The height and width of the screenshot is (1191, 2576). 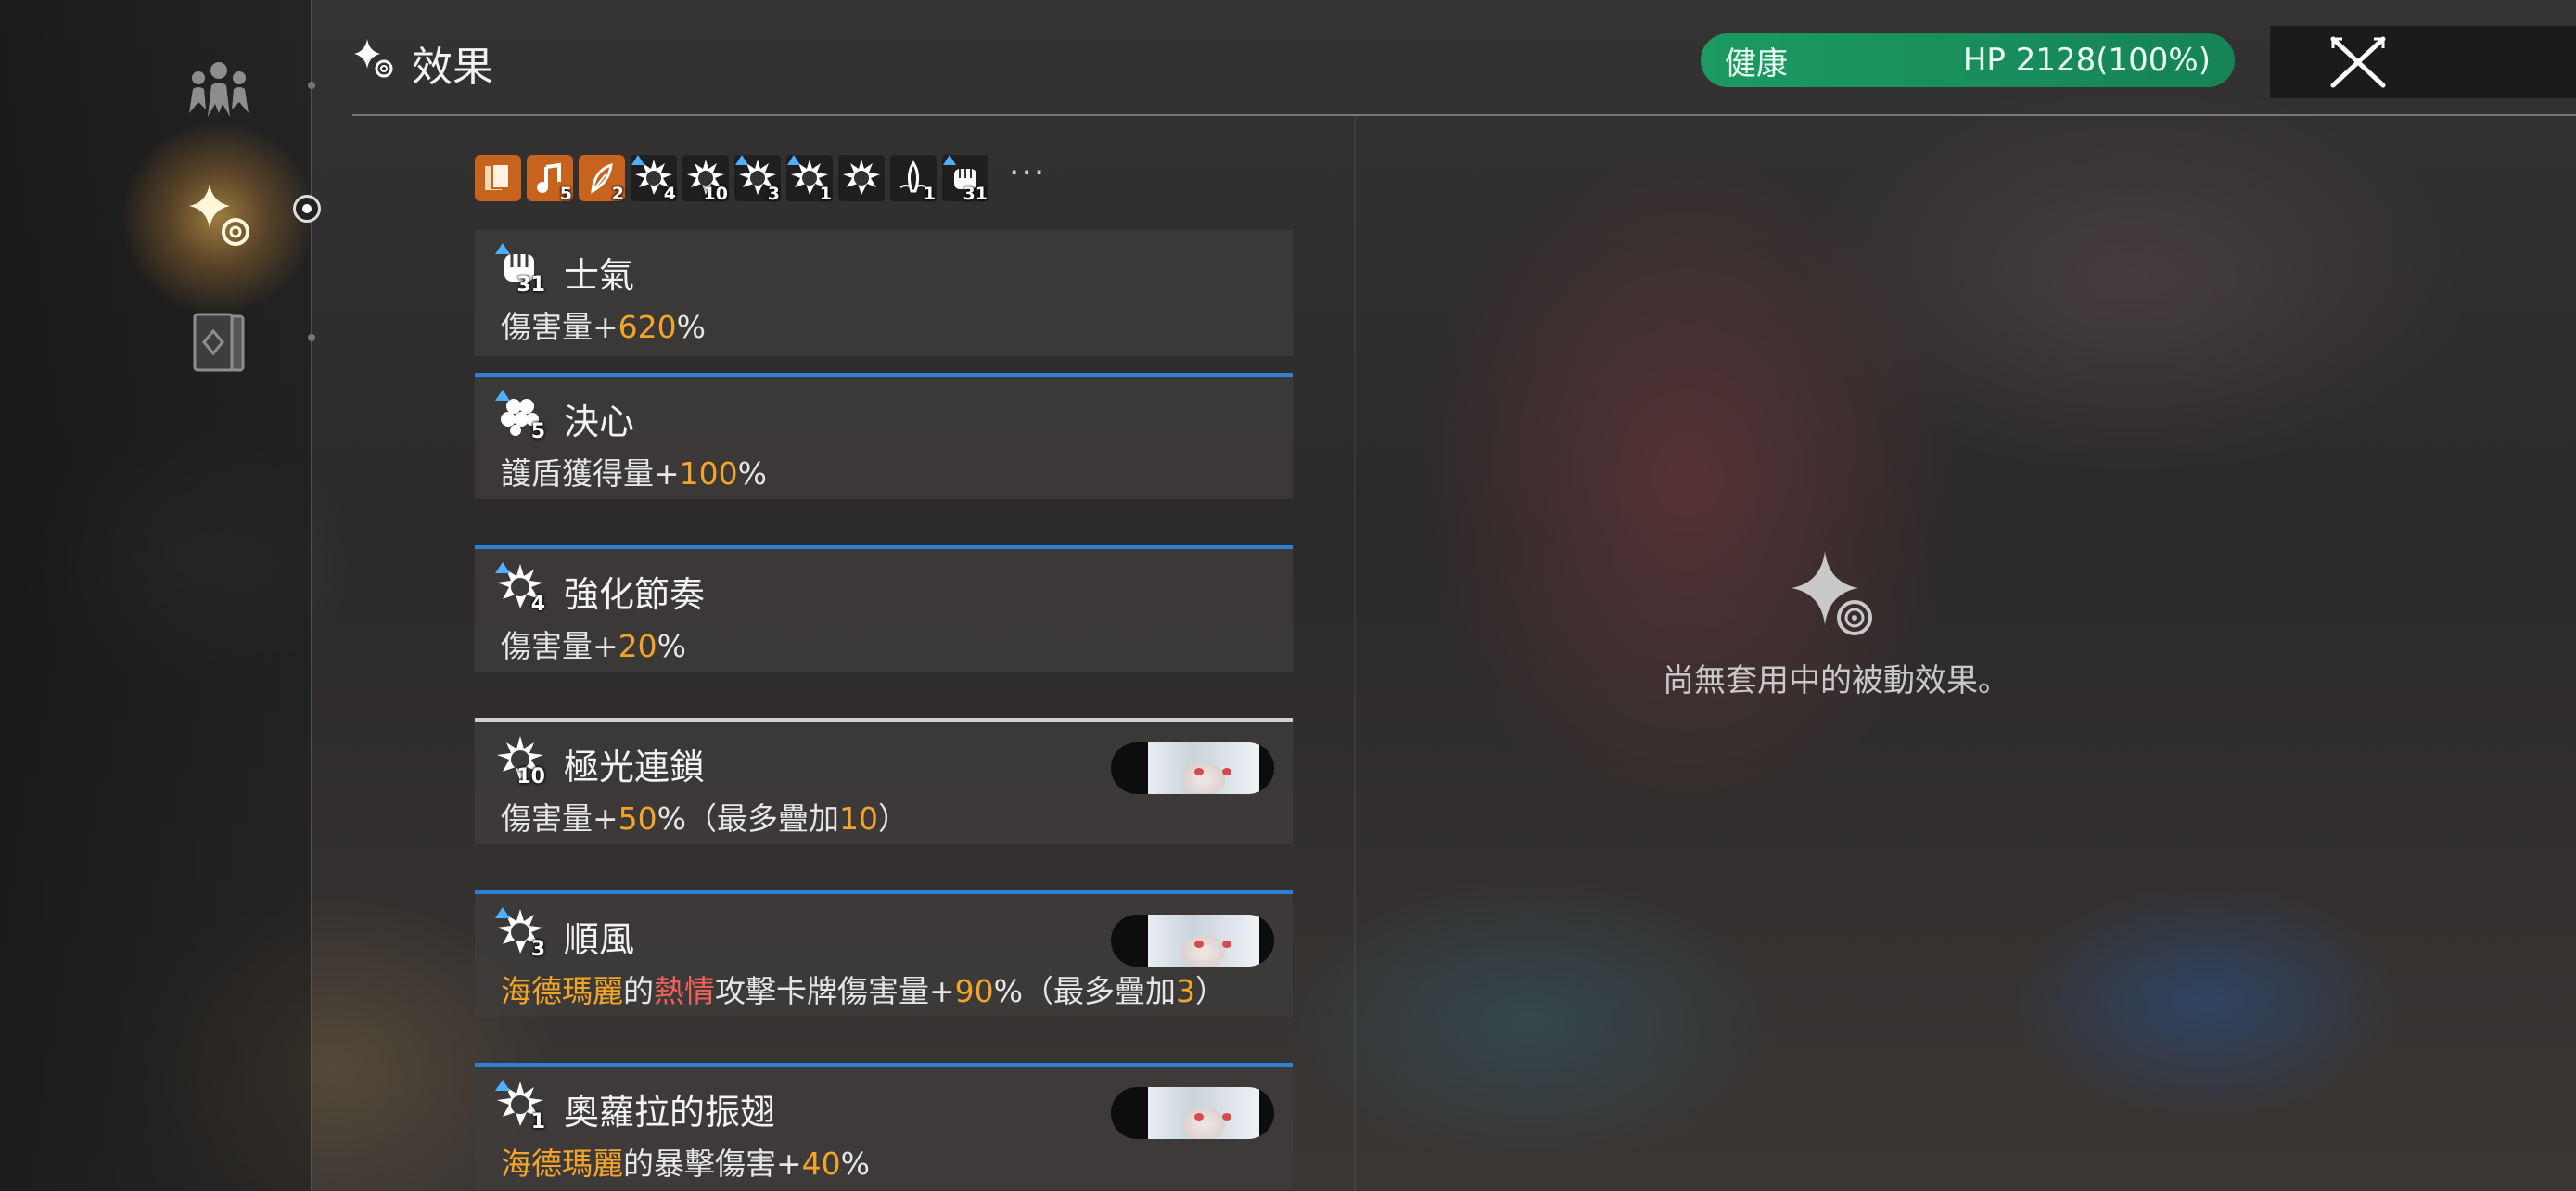 I want to click on effect-stack-count: 10, so click(x=531, y=777).